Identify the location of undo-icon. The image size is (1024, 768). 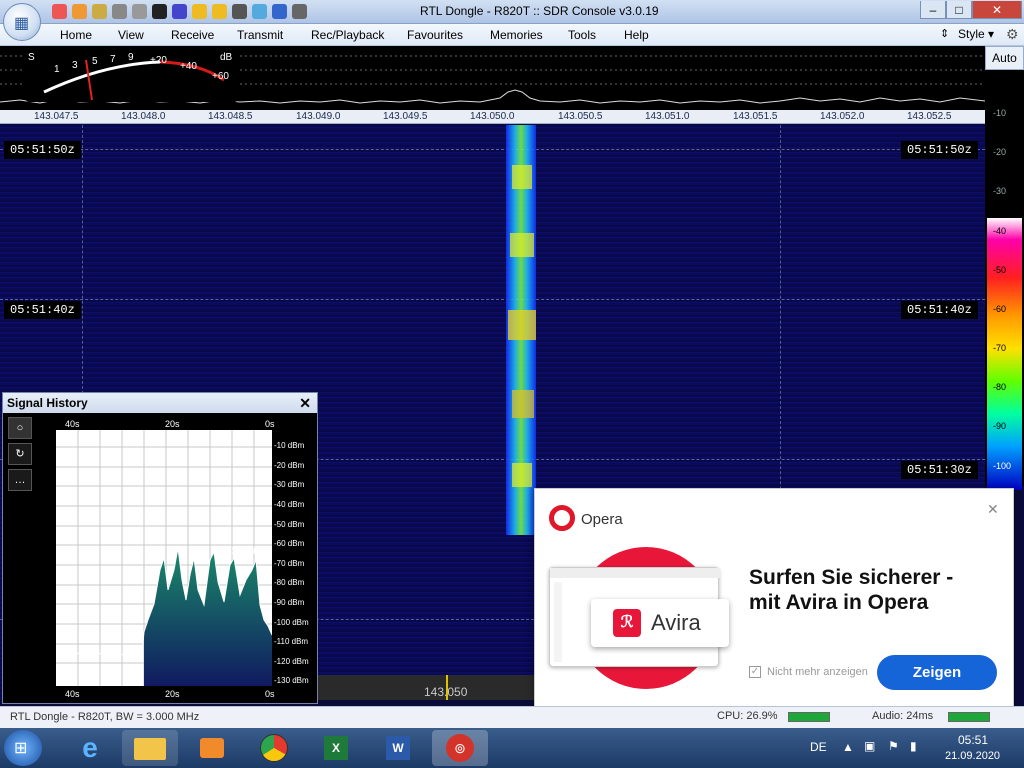
(279, 11).